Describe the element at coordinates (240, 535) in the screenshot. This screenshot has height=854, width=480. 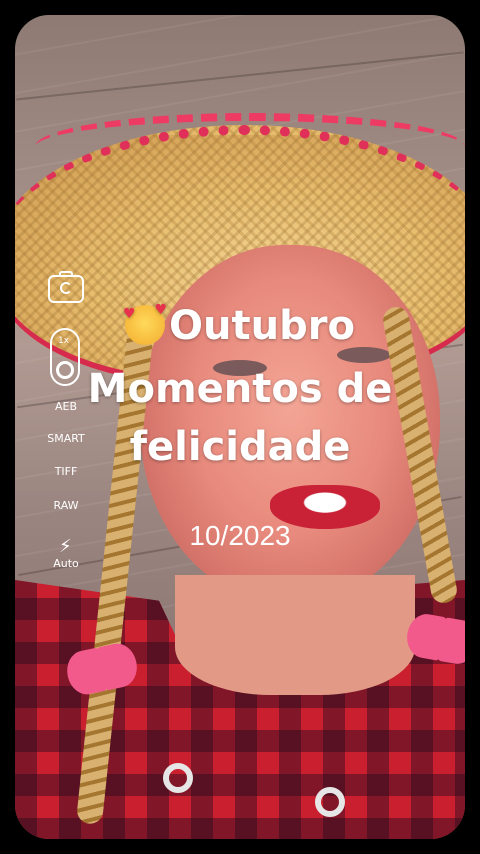
I see `date-label: 10/2023` at that location.